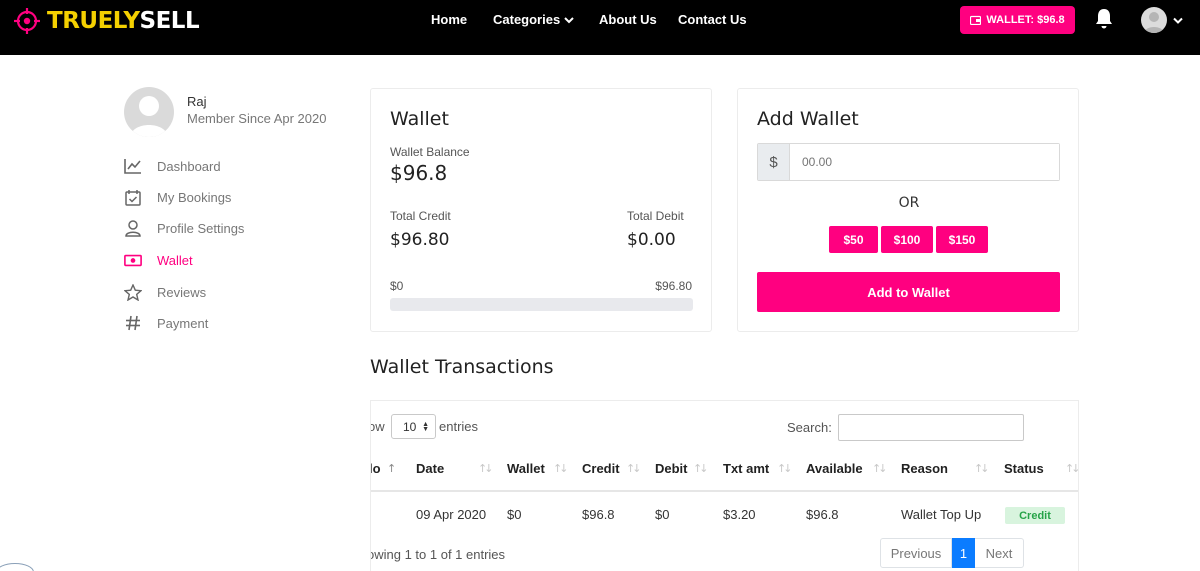 This screenshot has height=571, width=1200. I want to click on progress-max-label: $96.80, so click(673, 286).